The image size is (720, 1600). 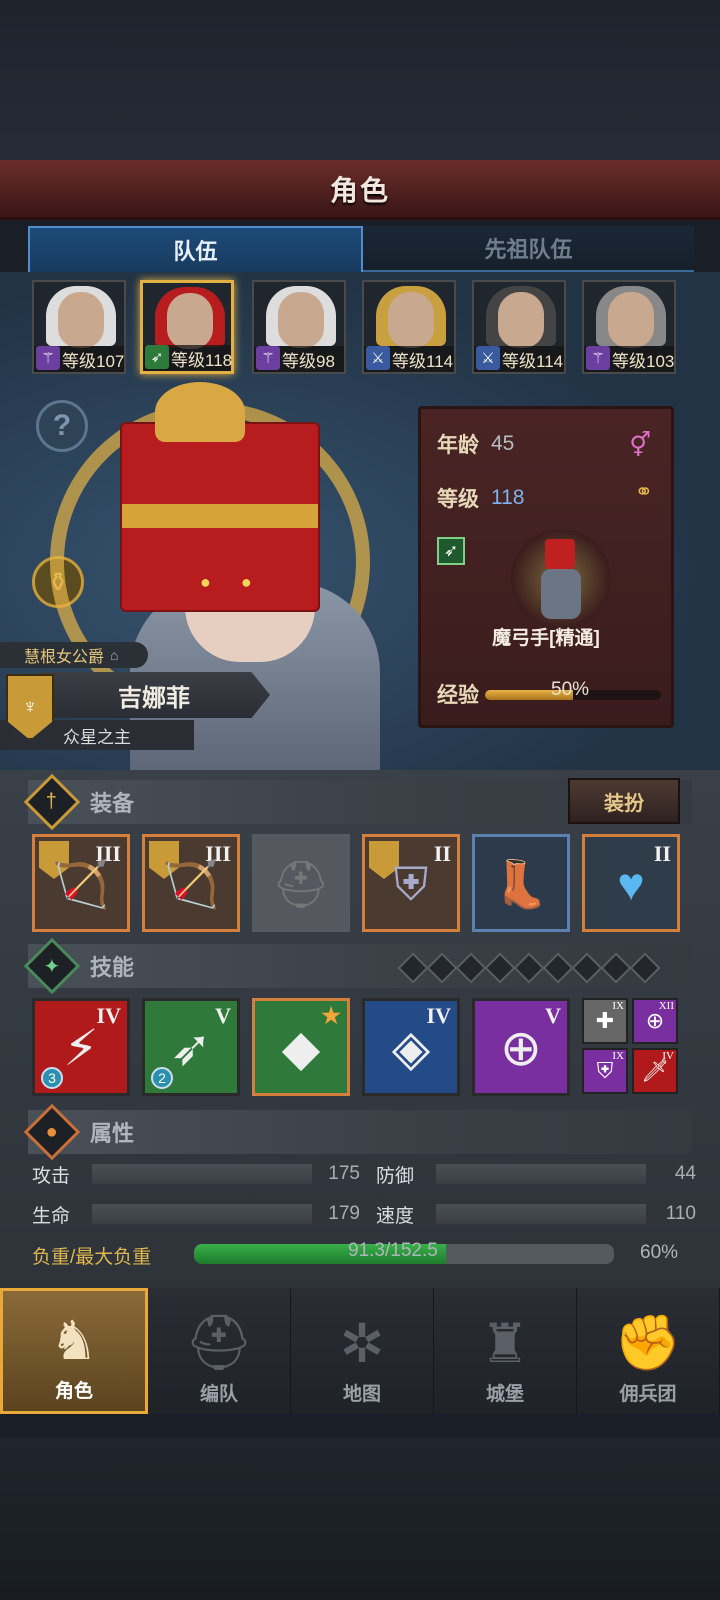 I want to click on nav-castle: ♜ 城堡, so click(x=505, y=1351).